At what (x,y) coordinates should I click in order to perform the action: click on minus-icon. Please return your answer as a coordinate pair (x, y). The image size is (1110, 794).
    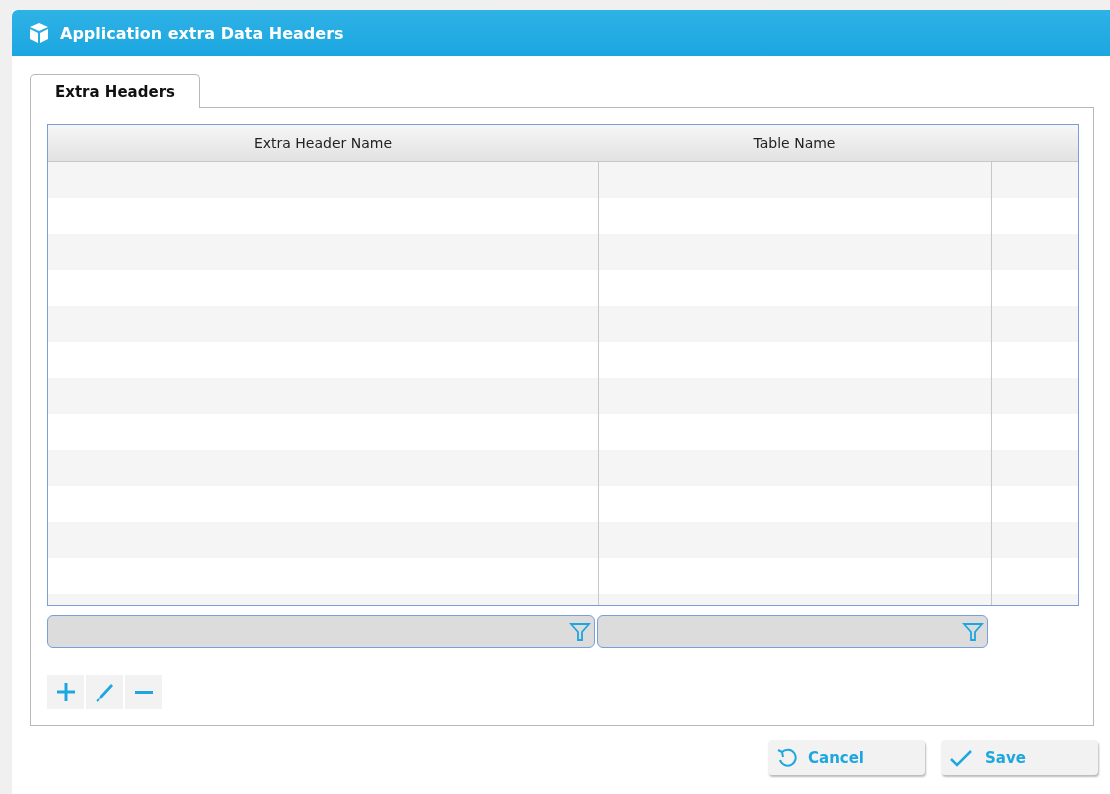
    Looking at the image, I should click on (143, 692).